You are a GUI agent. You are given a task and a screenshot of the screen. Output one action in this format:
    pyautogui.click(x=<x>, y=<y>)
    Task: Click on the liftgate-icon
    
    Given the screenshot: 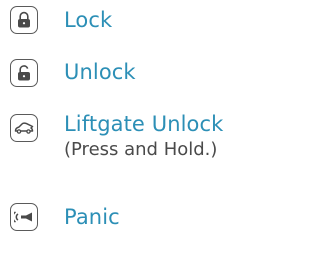 What is the action you would take?
    pyautogui.click(x=24, y=128)
    